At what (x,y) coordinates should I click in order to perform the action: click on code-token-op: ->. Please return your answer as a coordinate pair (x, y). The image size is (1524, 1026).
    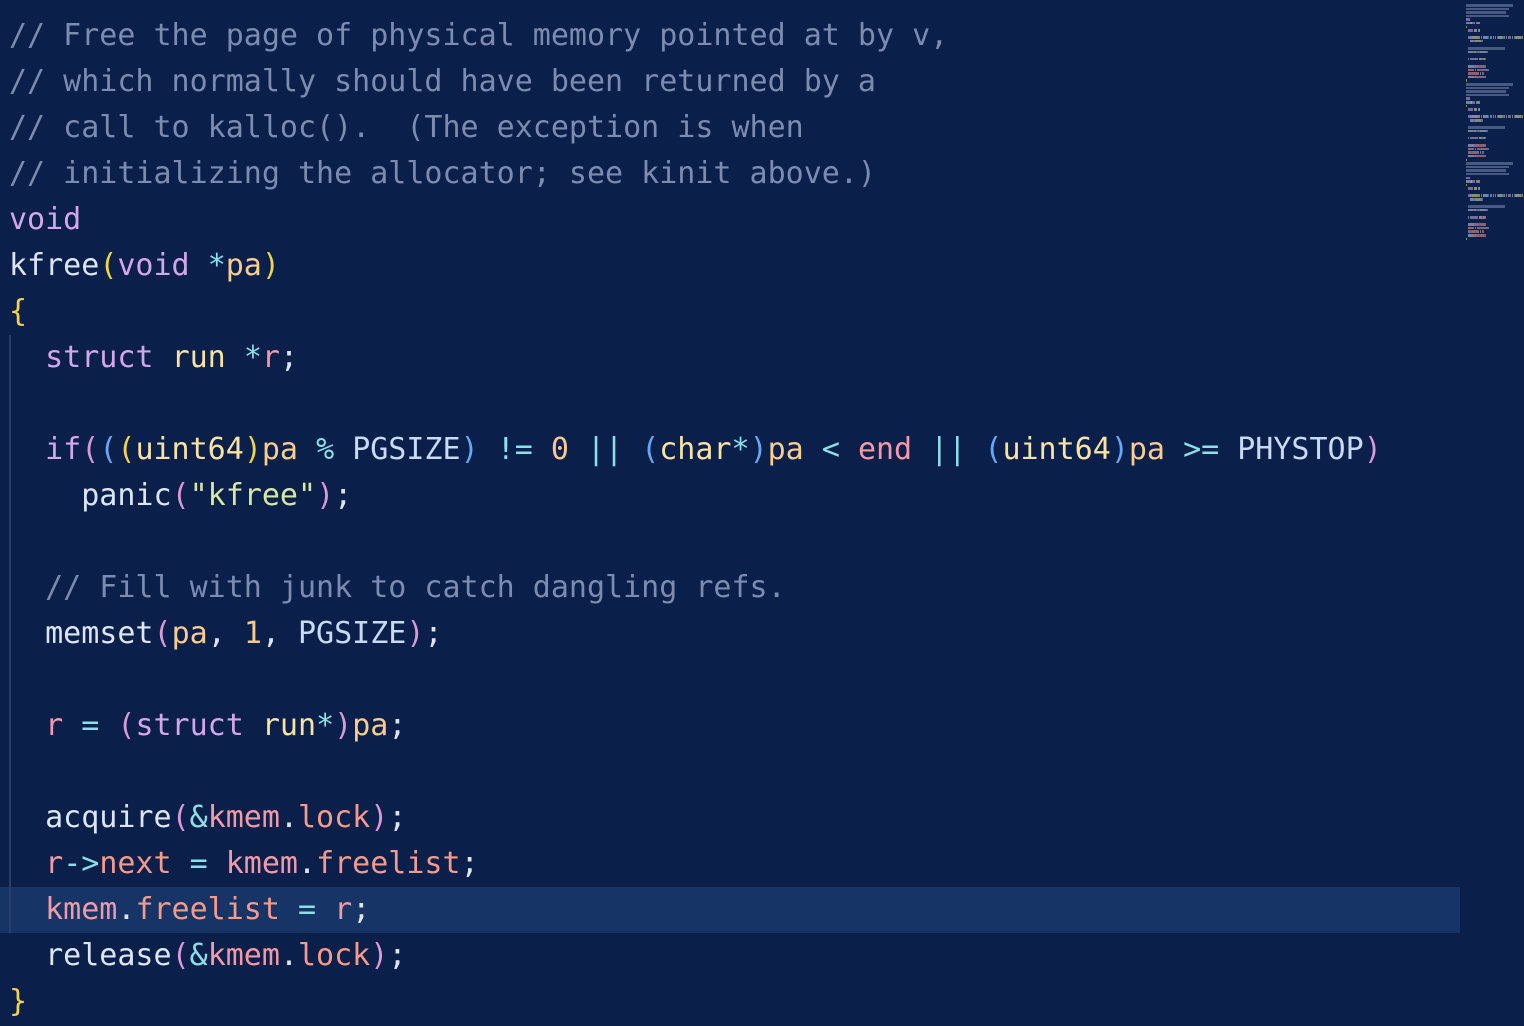
    Looking at the image, I should click on (81, 863).